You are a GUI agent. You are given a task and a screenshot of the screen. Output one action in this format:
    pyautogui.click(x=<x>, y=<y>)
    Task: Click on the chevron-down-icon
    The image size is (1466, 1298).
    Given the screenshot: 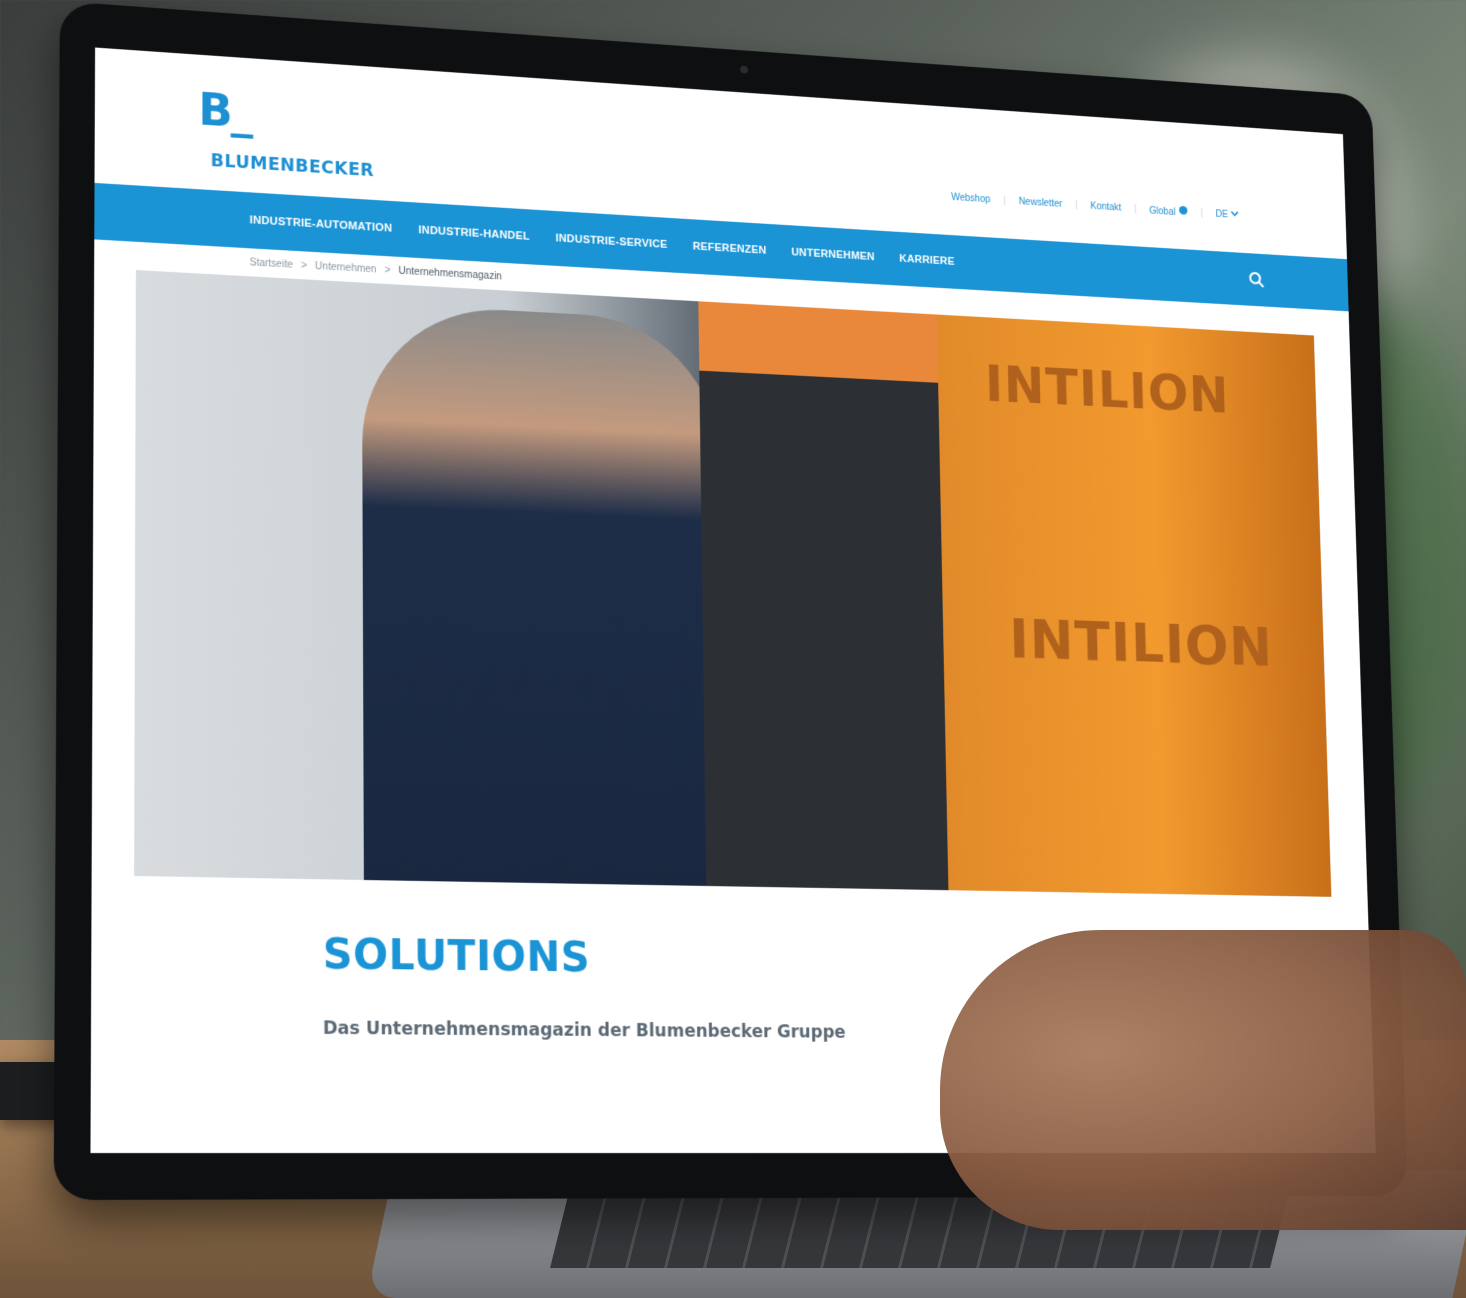 What is the action you would take?
    pyautogui.click(x=1234, y=213)
    